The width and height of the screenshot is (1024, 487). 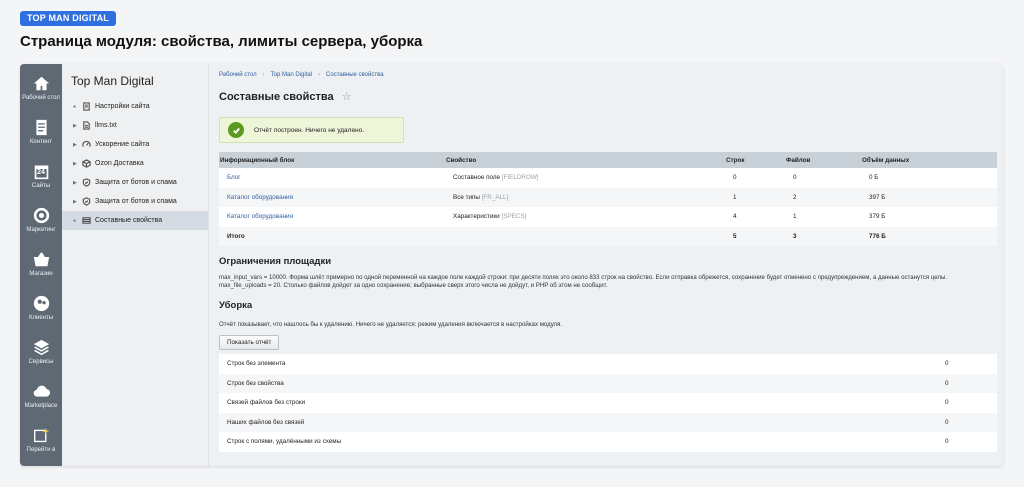 What do you see at coordinates (129, 220) in the screenshot?
I see `tree-item-label: Составные свойства` at bounding box center [129, 220].